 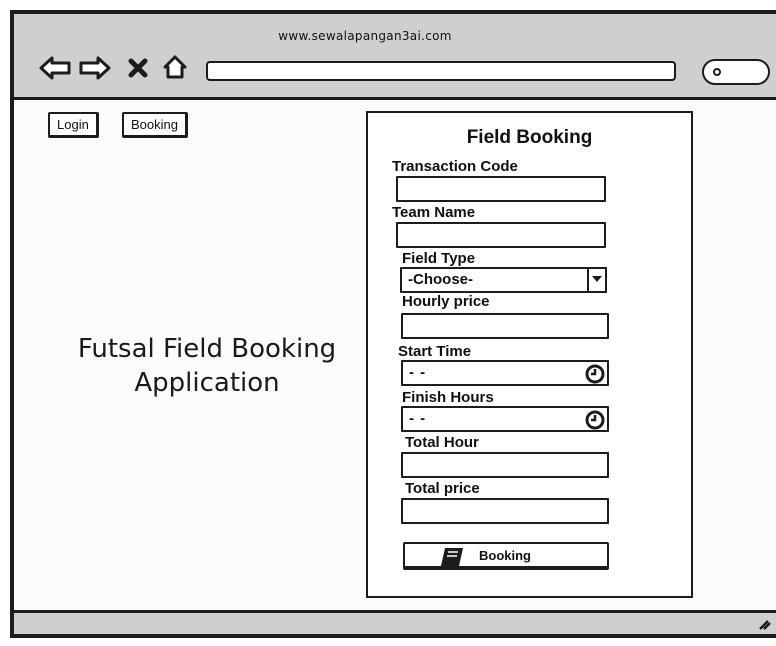 I want to click on start-time-value: - -, so click(x=418, y=372).